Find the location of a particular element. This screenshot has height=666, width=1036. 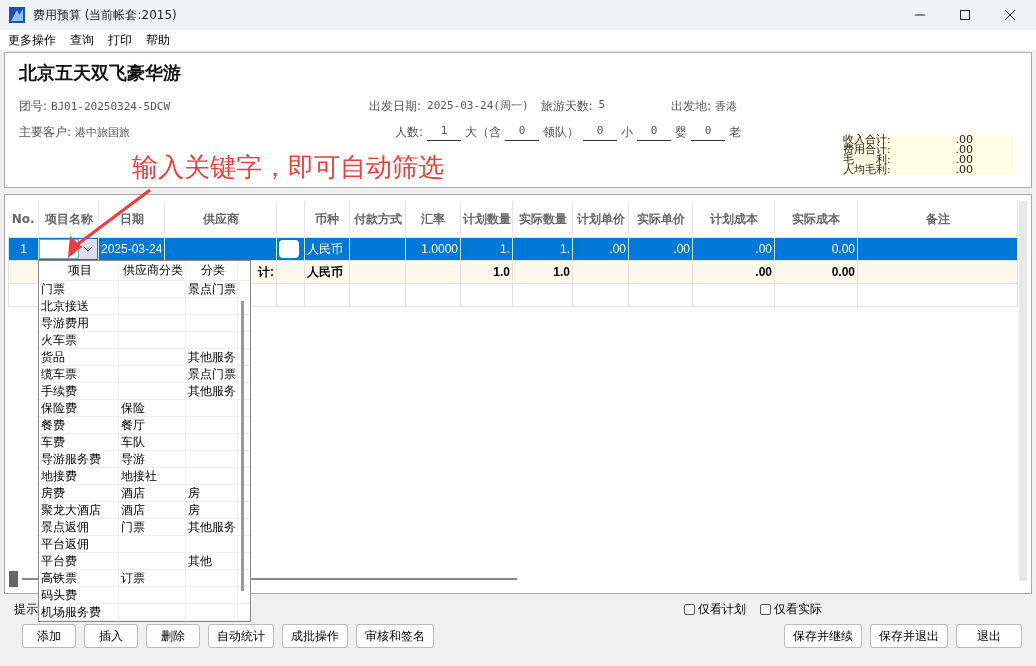

dropdown-button is located at coordinates (88, 249).